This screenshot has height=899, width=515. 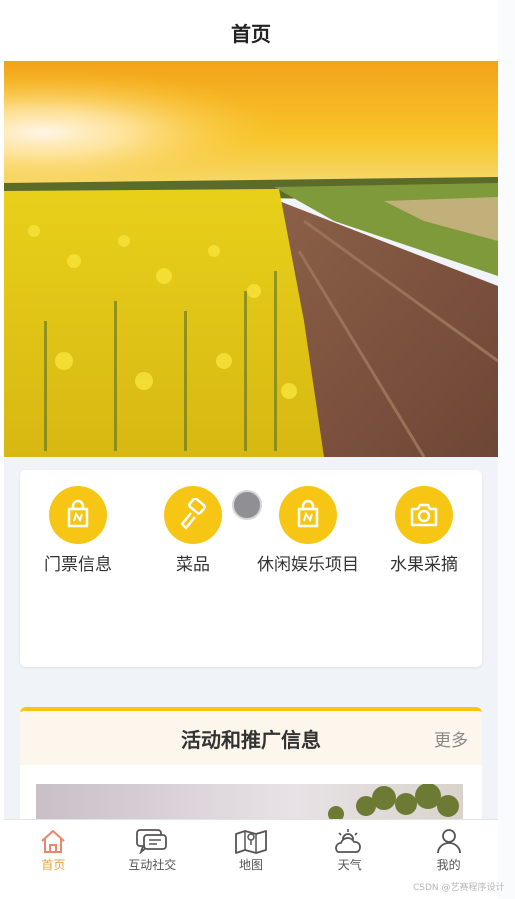 I want to click on chat-icon, so click(x=152, y=841).